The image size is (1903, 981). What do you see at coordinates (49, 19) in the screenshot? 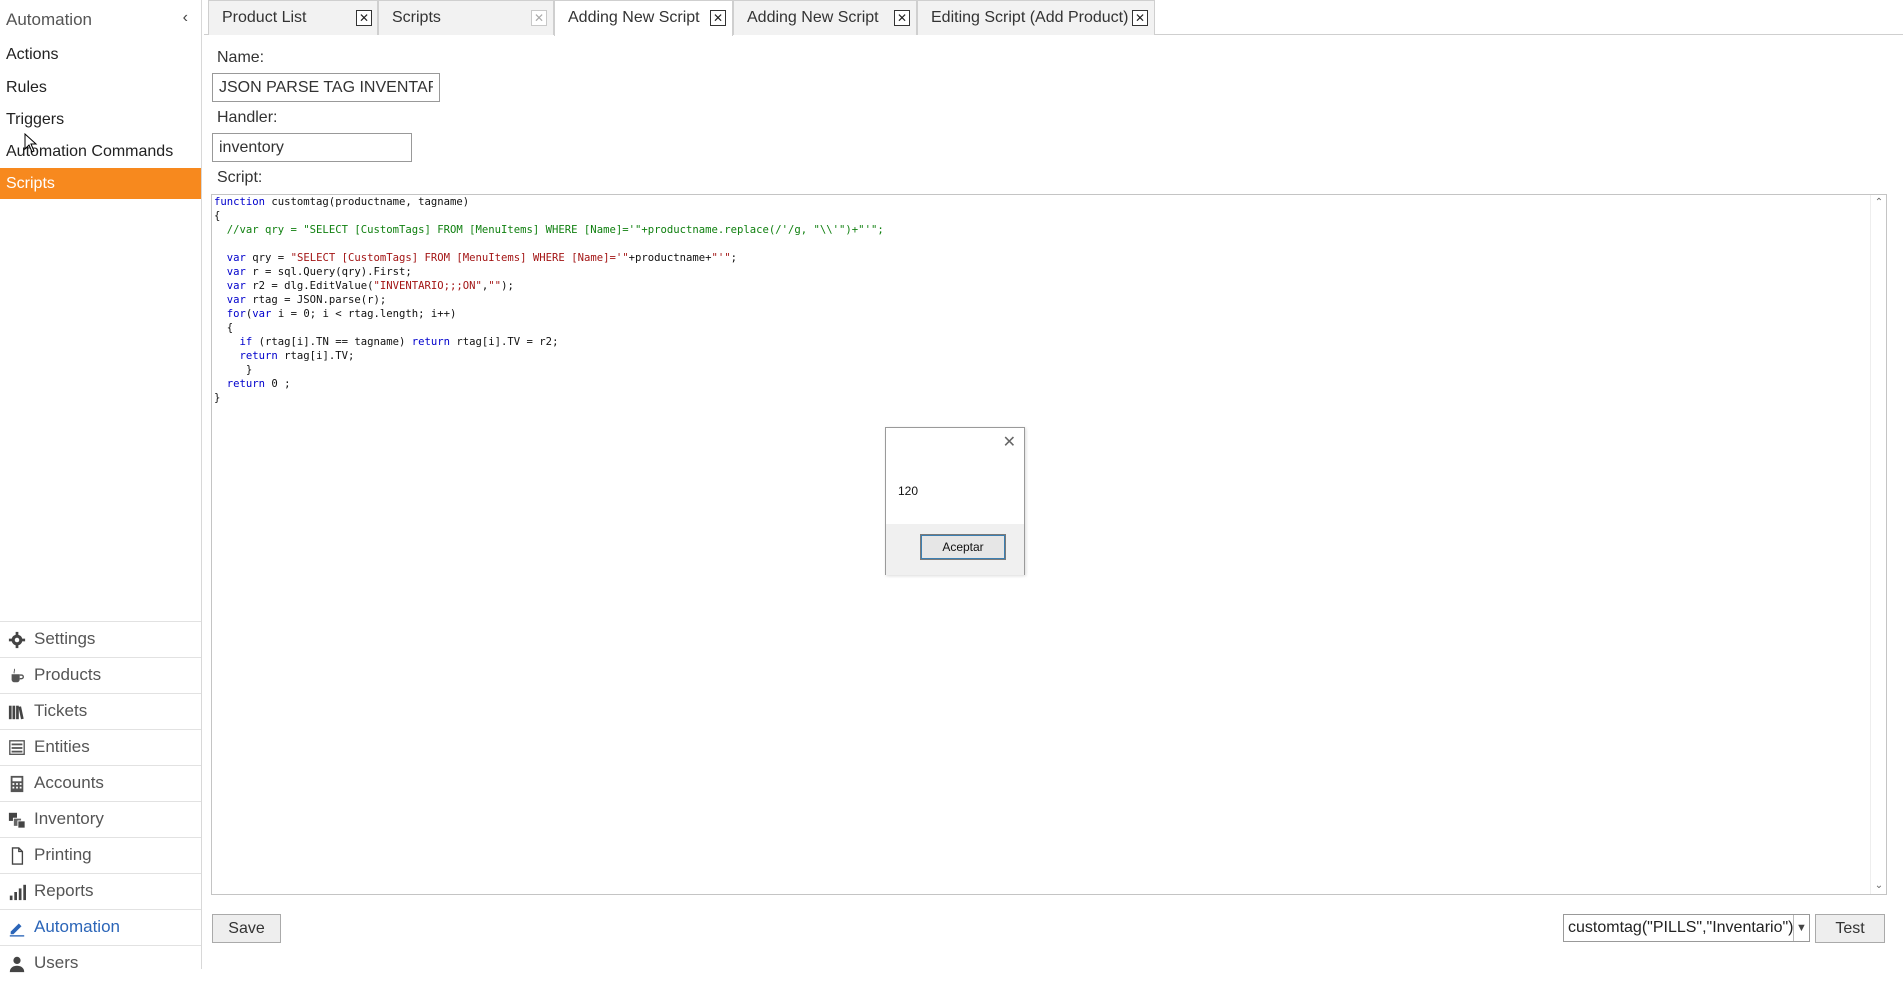
I see `sidebar-title: Automation` at bounding box center [49, 19].